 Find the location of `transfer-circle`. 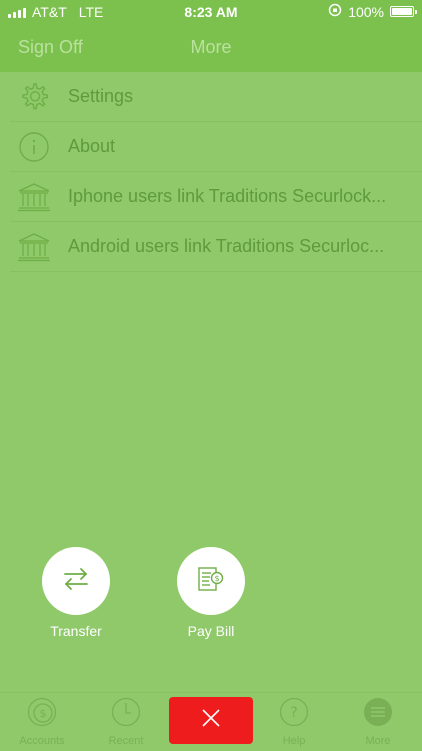

transfer-circle is located at coordinates (76, 581).